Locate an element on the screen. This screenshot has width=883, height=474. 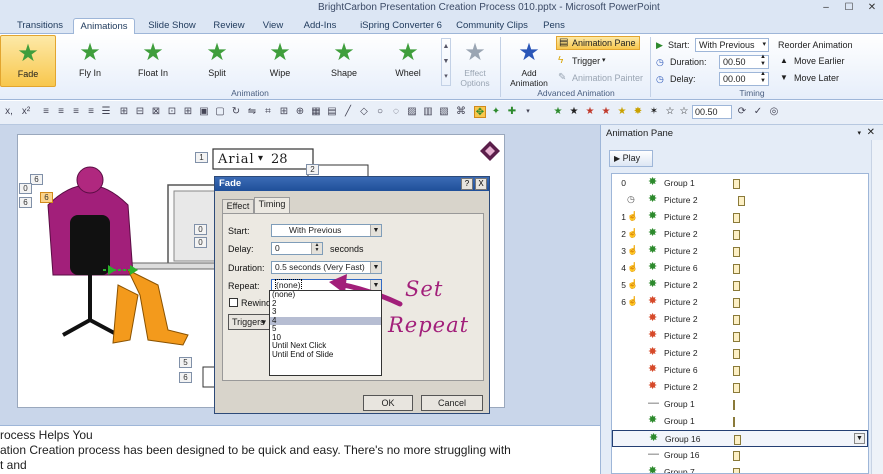
star-add-icon: ✚ is located at coordinates (512, 112).